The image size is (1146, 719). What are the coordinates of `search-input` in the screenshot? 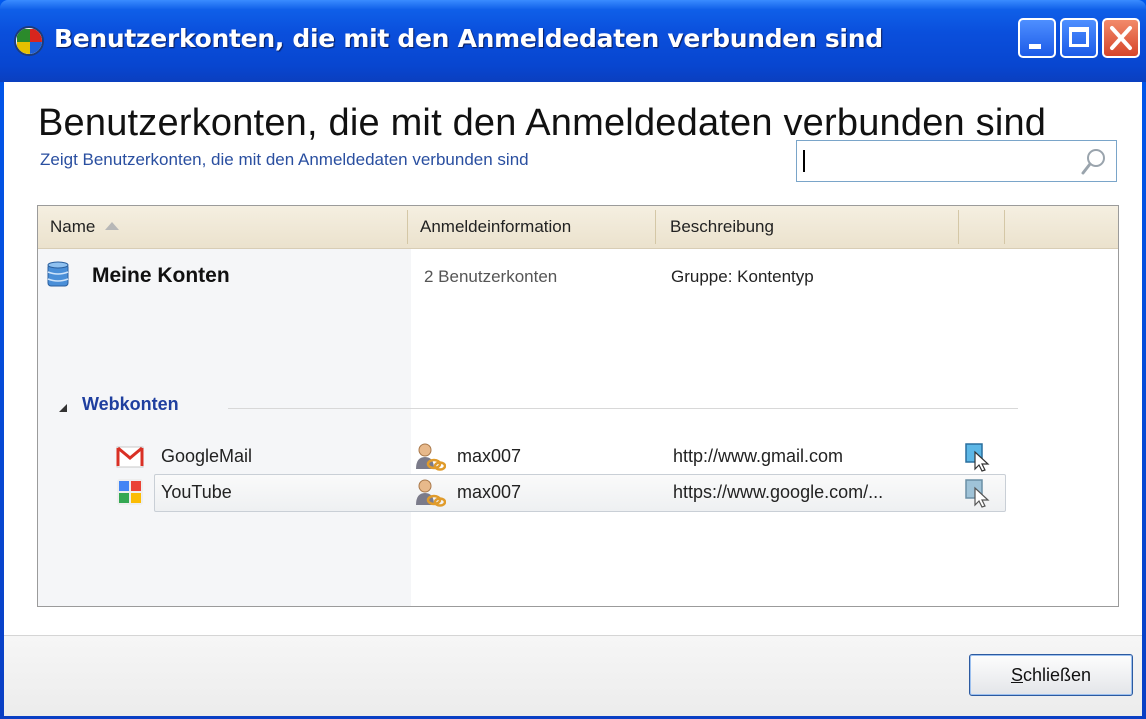 It's located at (956, 161).